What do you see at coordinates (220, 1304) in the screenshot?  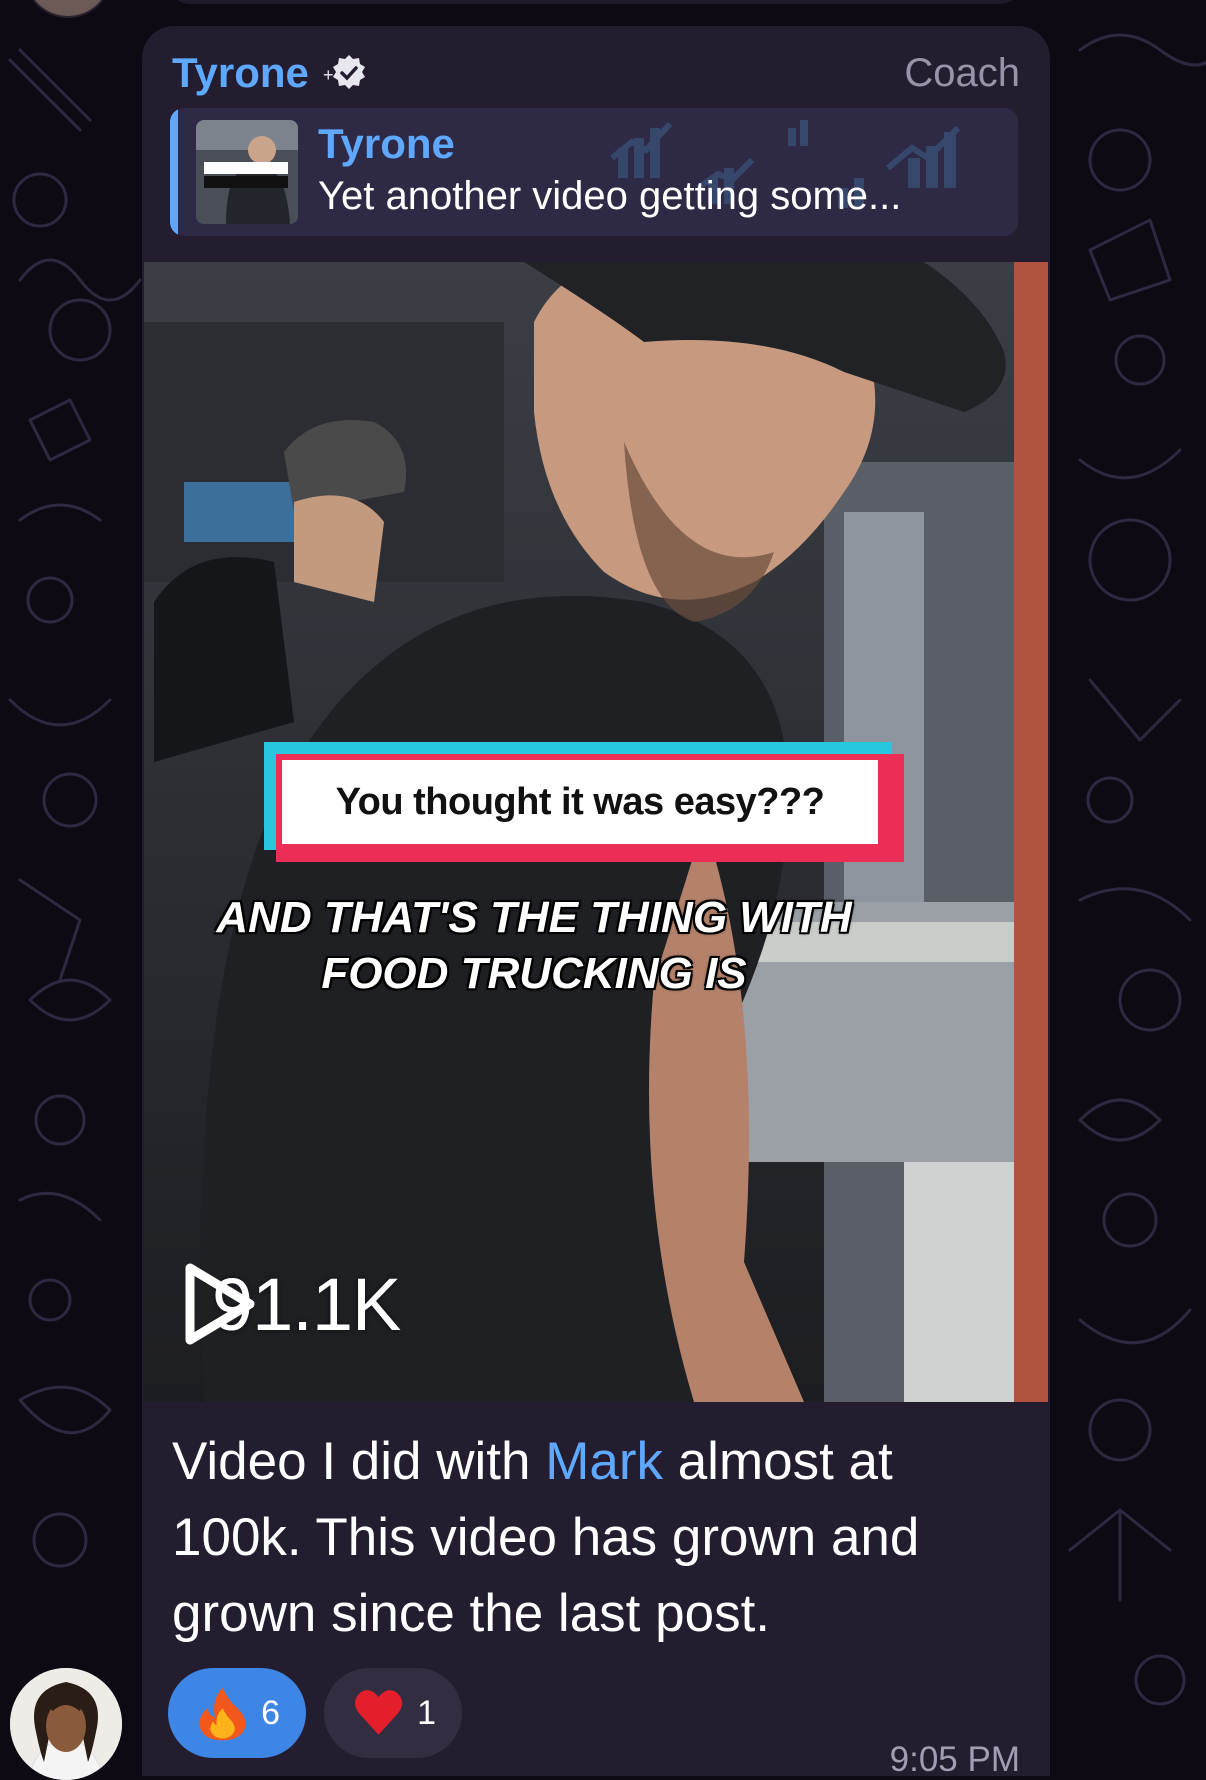 I see `play-icon` at bounding box center [220, 1304].